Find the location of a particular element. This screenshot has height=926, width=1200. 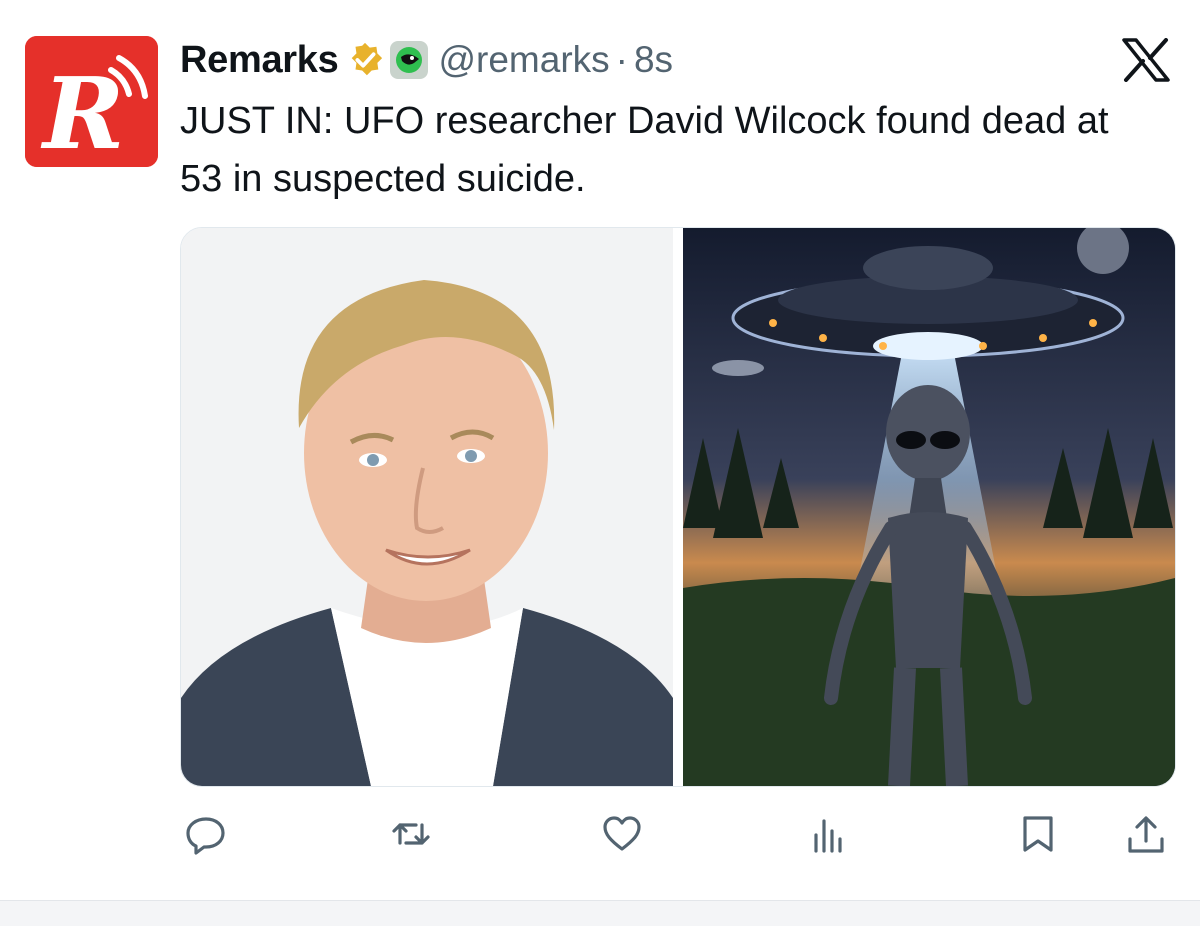

repost-button is located at coordinates (411, 834).